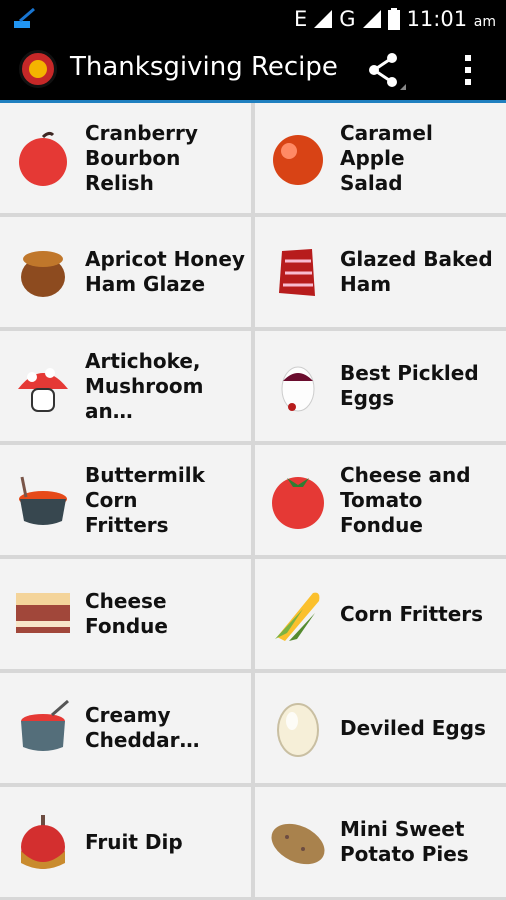 The height and width of the screenshot is (900, 506). I want to click on recipe-tile: Caramel Apple Salad, so click(380, 158).